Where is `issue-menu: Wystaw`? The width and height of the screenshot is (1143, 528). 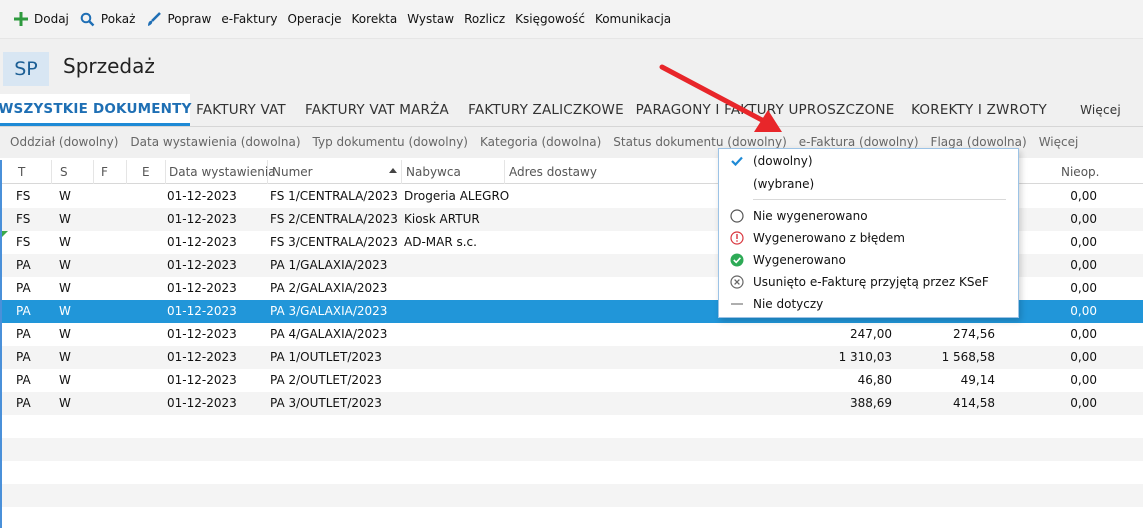 issue-menu: Wystaw is located at coordinates (431, 19).